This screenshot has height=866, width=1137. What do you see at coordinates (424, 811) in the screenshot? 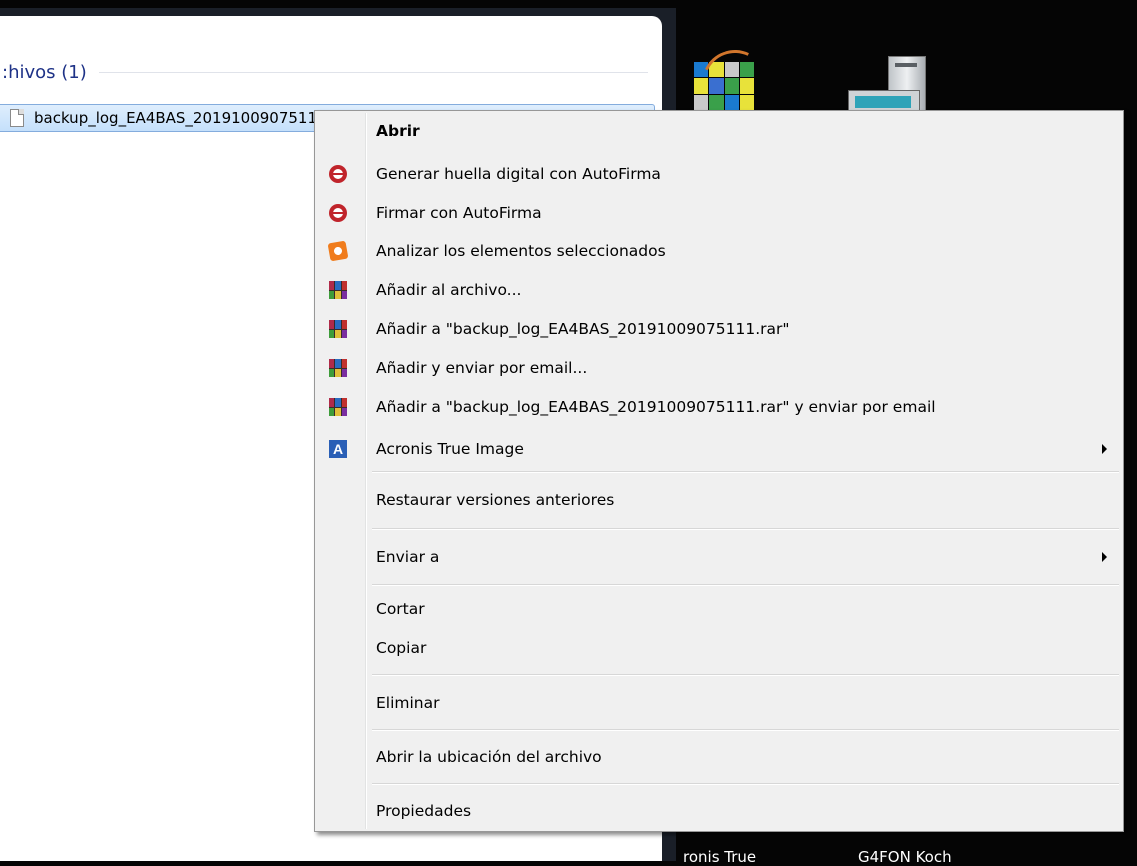
I see `menu-item-label: Propiedades` at bounding box center [424, 811].